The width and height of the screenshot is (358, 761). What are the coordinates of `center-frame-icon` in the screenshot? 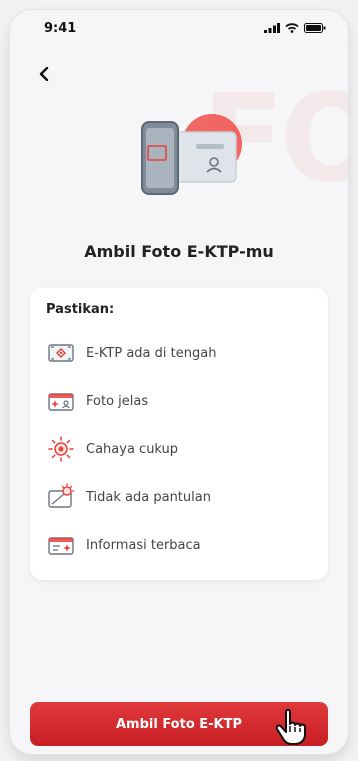 It's located at (61, 353).